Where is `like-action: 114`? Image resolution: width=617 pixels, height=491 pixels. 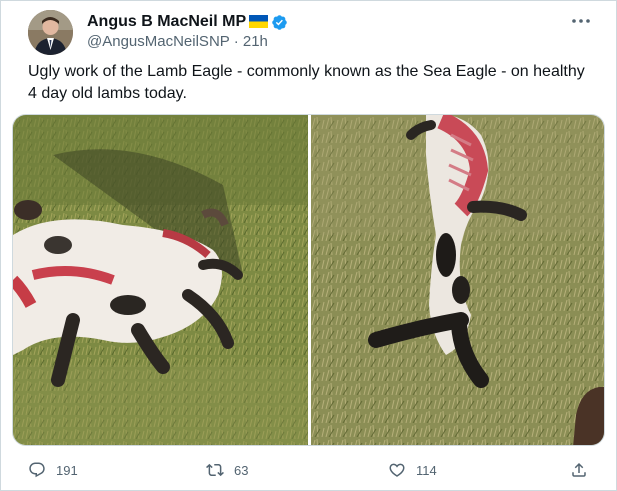 like-action: 114 is located at coordinates (412, 470).